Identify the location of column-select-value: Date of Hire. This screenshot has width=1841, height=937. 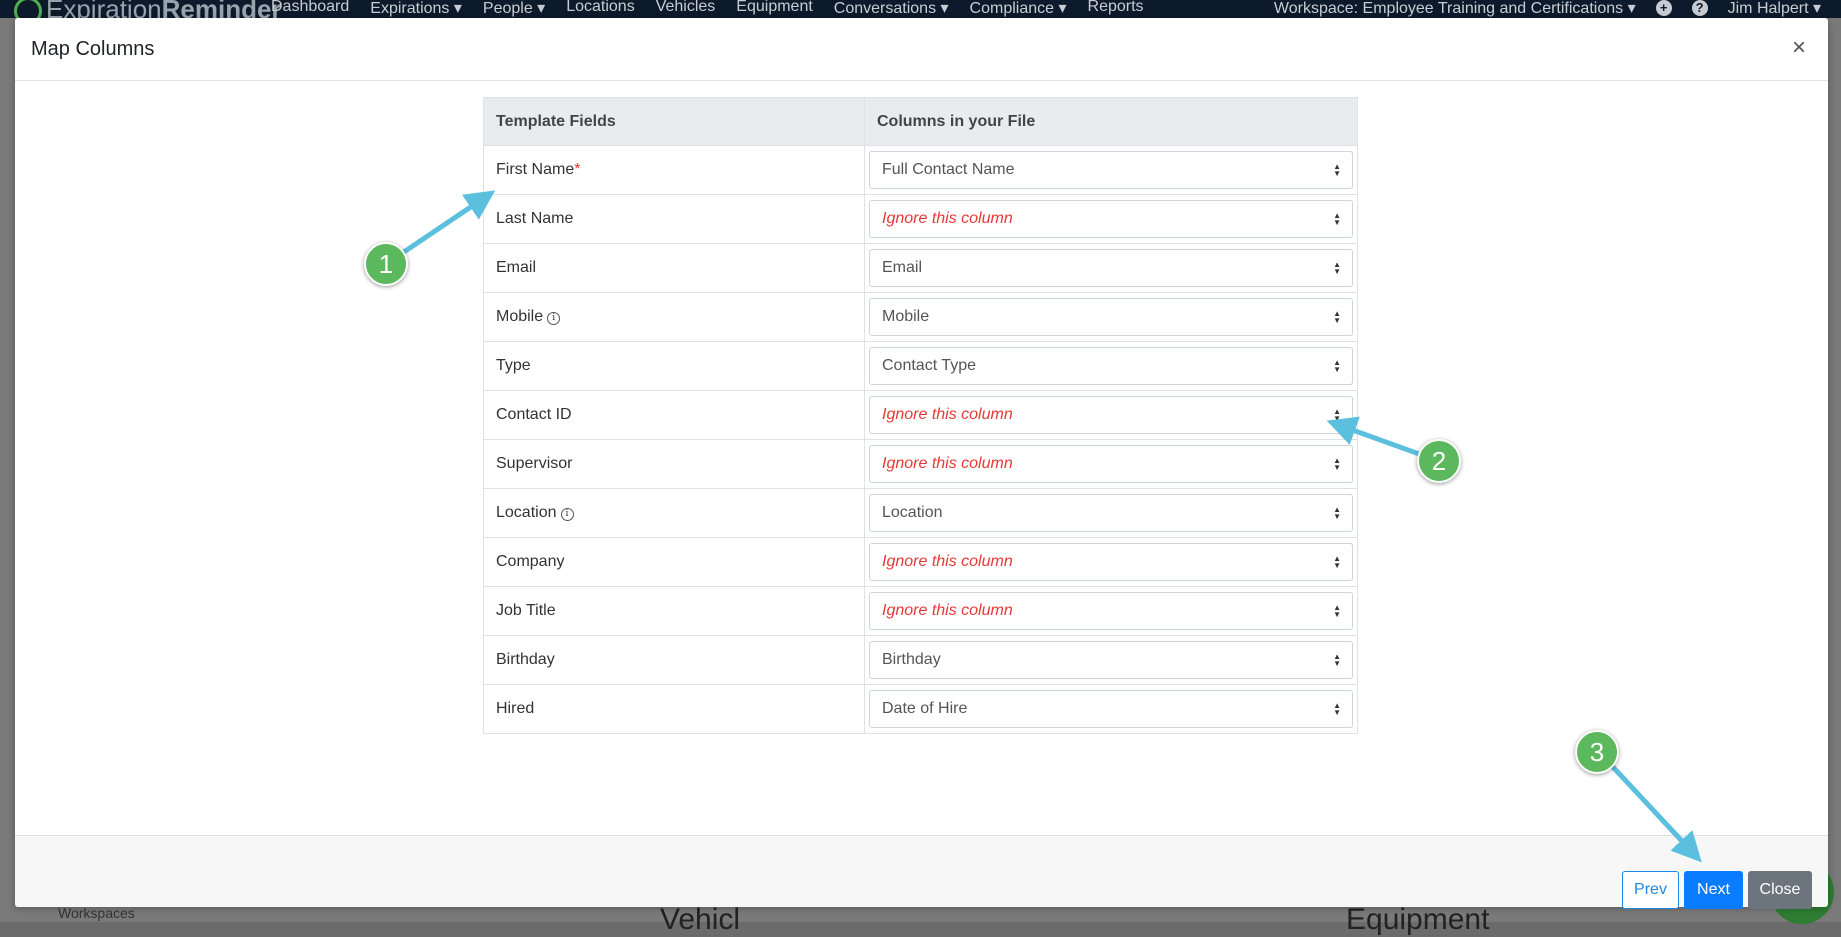
(925, 708).